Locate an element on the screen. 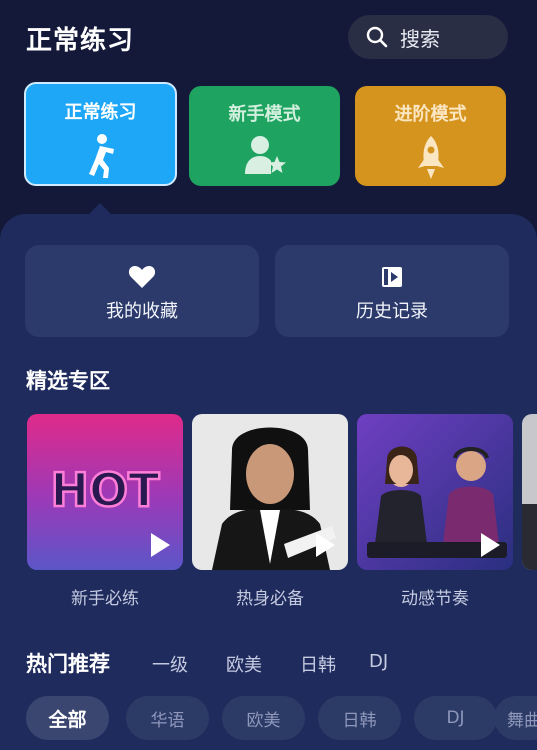 Image resolution: width=537 pixels, height=750 pixels. featured-tile-partial is located at coordinates (529, 492).